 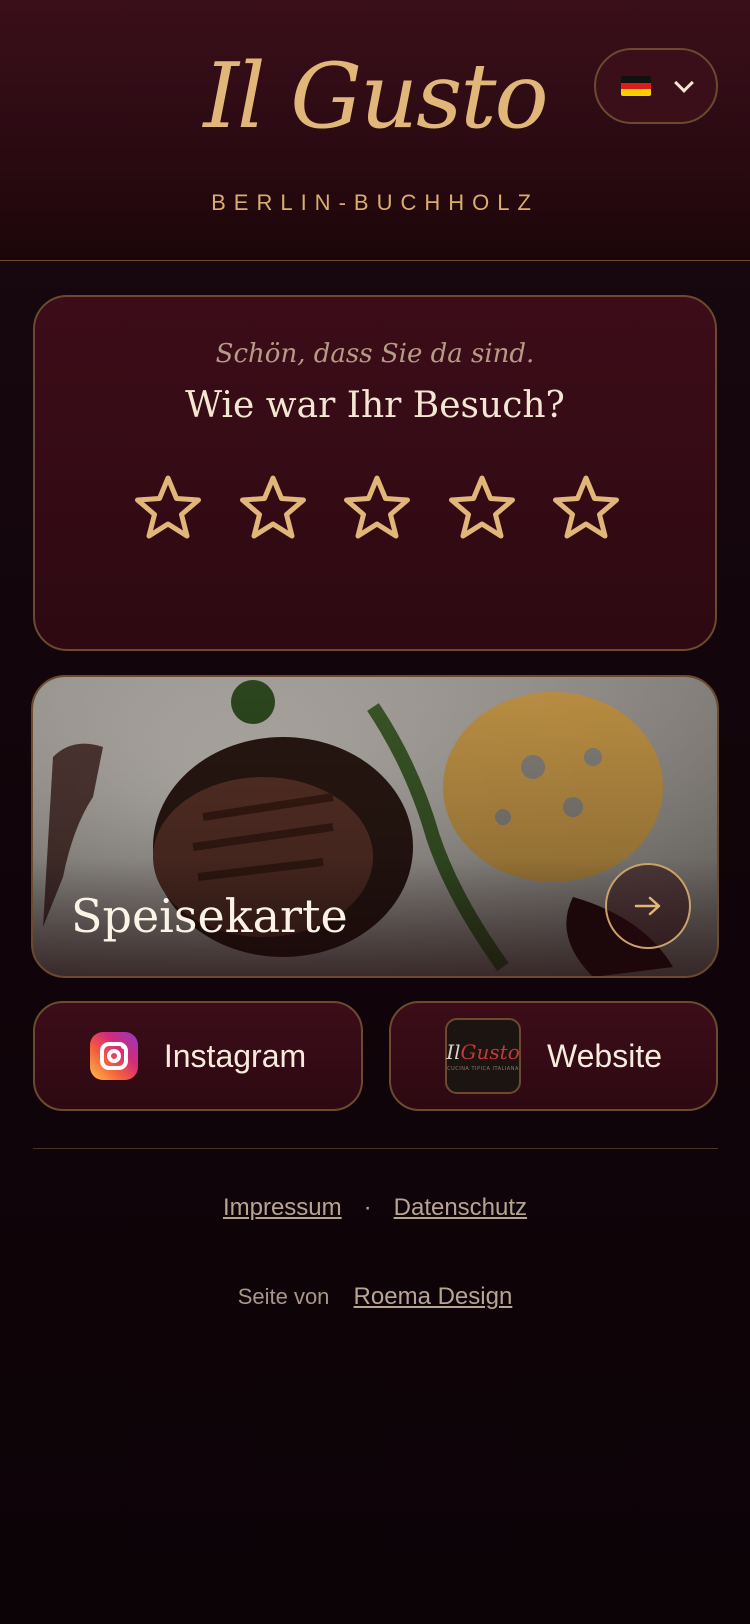 I want to click on star-3-icon, so click(x=377, y=509).